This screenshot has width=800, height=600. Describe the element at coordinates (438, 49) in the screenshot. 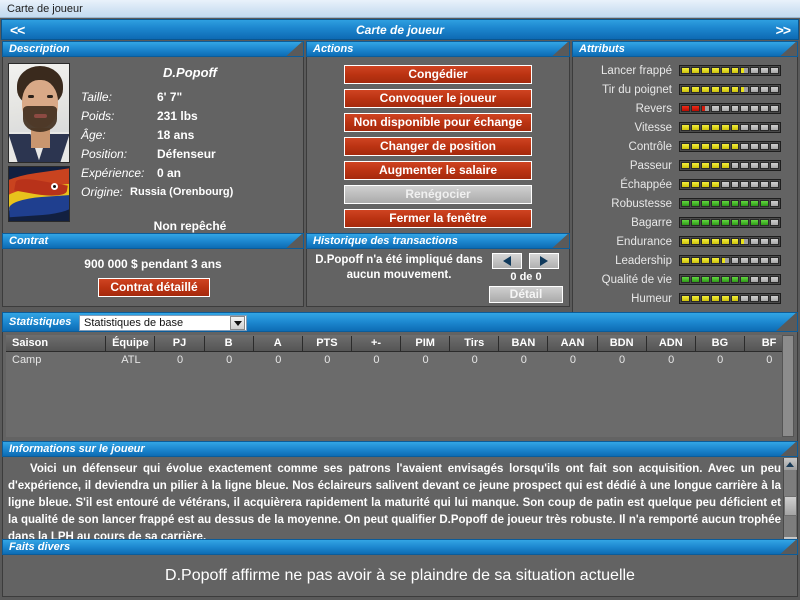

I see `actions-header: Actions` at that location.